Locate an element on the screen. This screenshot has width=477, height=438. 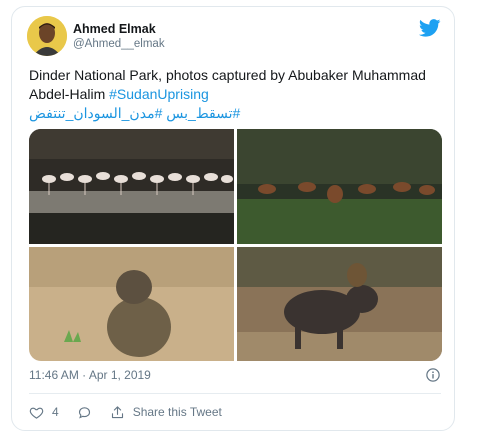
speech-bubble-icon is located at coordinates (84, 412).